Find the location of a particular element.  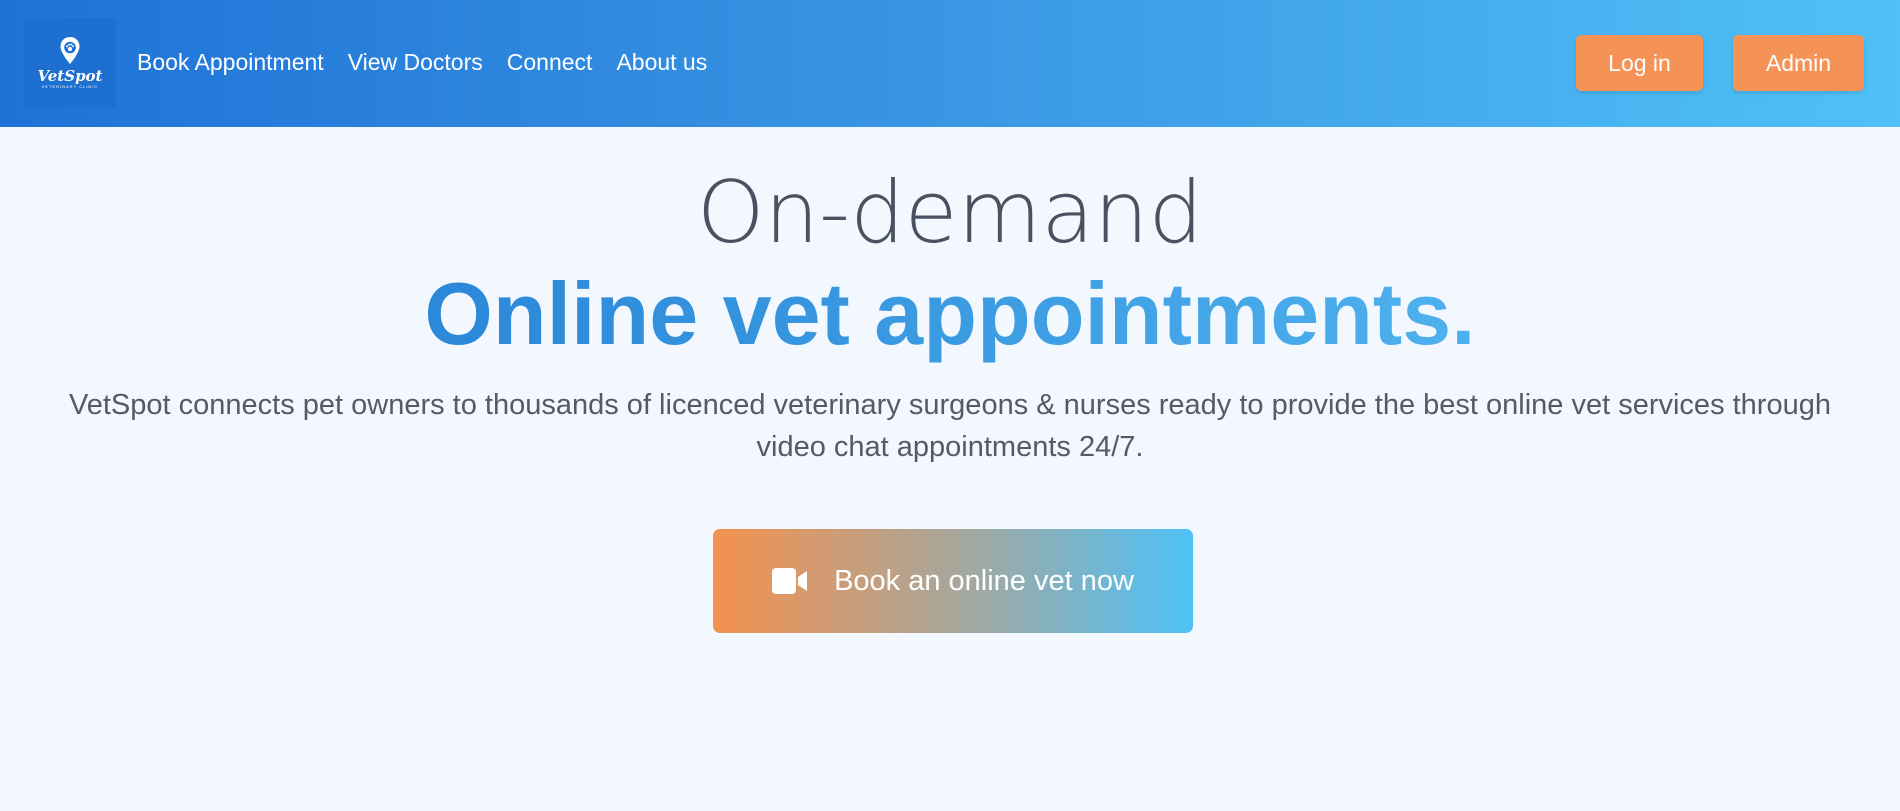

logo-tagline: VETERINARY CLINIC is located at coordinates (70, 86).